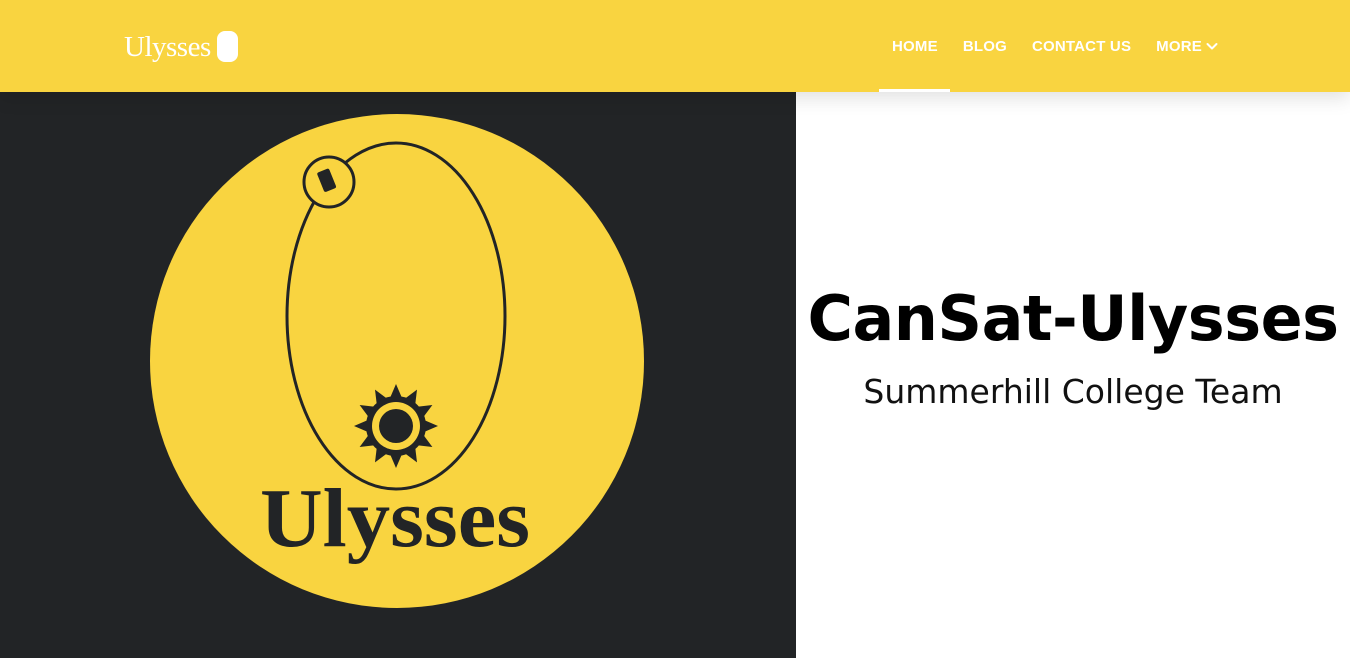 This screenshot has height=658, width=1350. What do you see at coordinates (227, 46) in the screenshot?
I see `capsule-icon` at bounding box center [227, 46].